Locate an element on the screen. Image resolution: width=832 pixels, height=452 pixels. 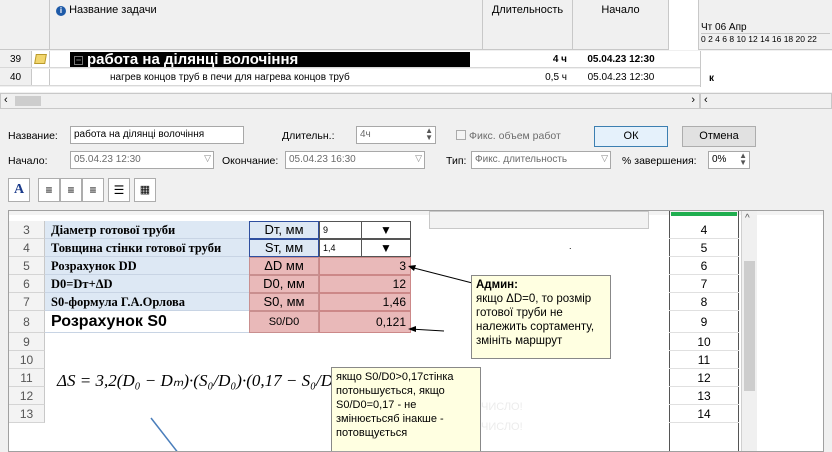
horizontal-scrollbar: ‹ › is located at coordinates (350, 101).